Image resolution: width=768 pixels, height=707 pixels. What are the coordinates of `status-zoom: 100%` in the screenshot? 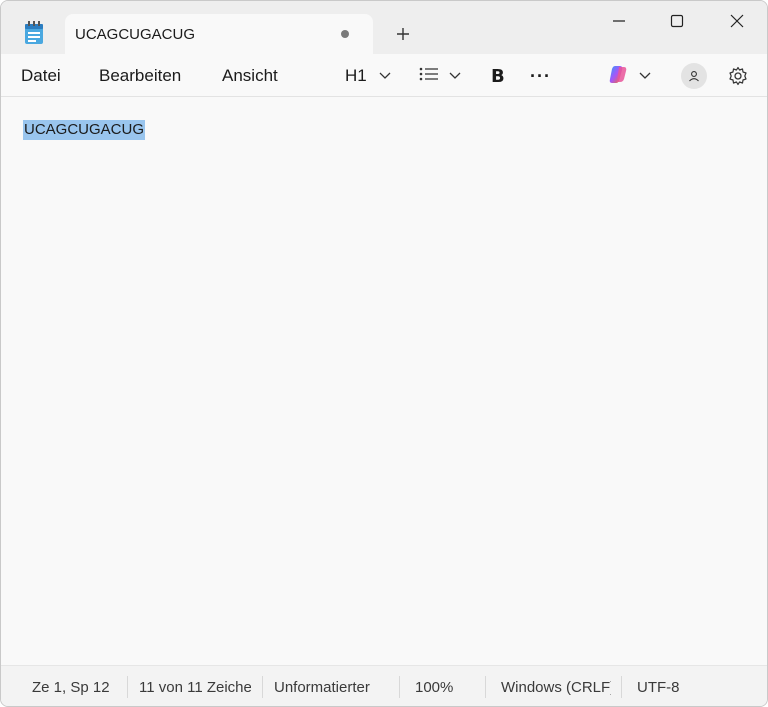 It's located at (434, 687).